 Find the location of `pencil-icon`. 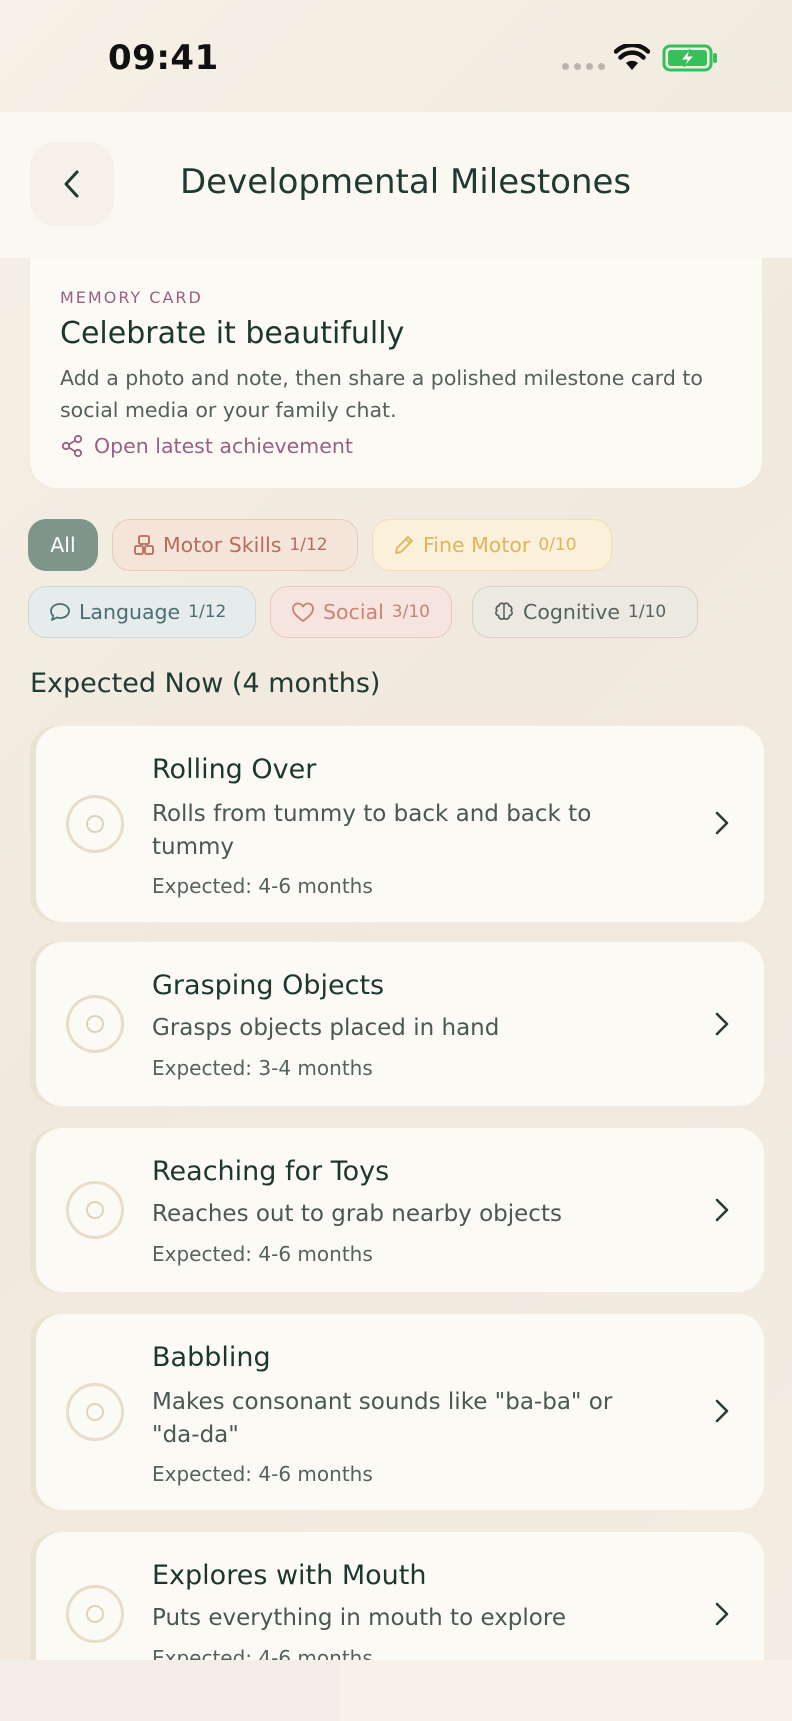

pencil-icon is located at coordinates (404, 545).